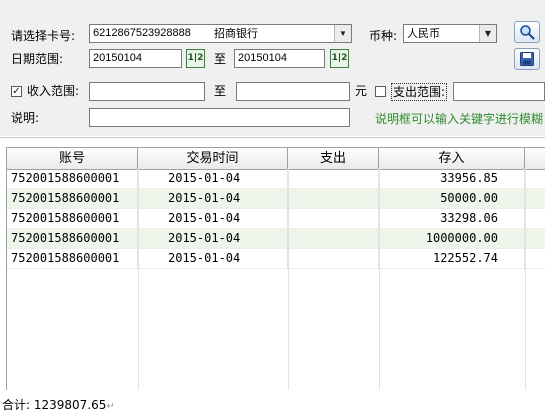 The image size is (545, 413). I want to click on column-header-expense: 支出, so click(333, 158).